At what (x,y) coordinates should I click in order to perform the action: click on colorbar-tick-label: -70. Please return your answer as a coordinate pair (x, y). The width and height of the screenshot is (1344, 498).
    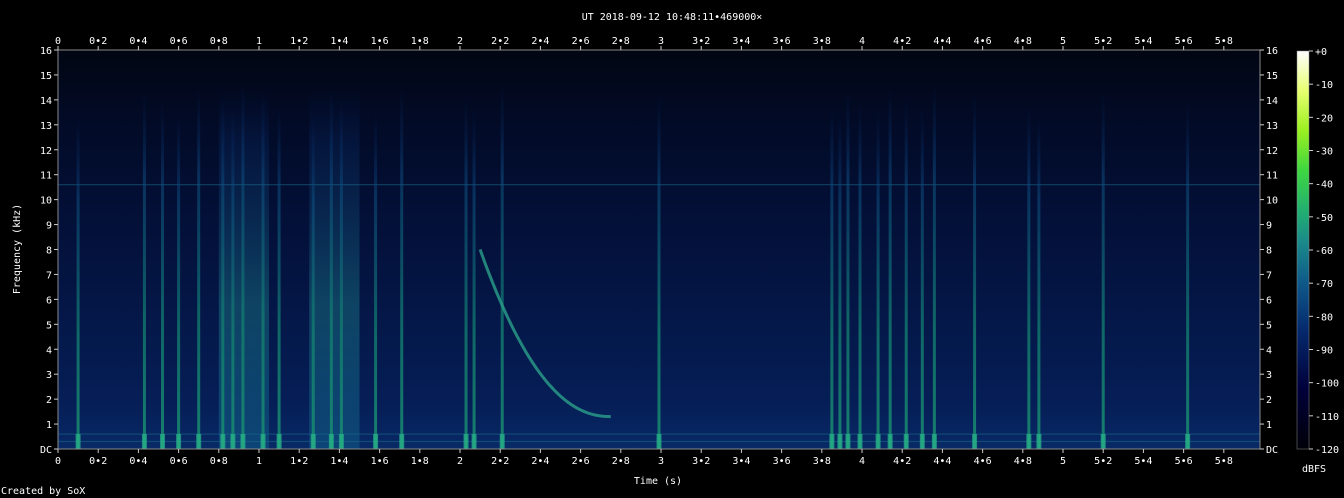
    Looking at the image, I should click on (1324, 284).